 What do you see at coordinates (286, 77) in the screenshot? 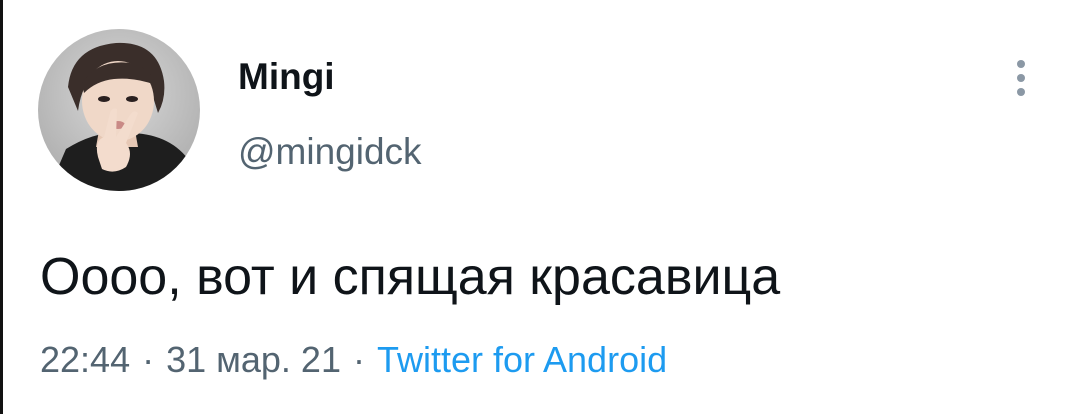
I see `author-display-name: Mingi` at bounding box center [286, 77].